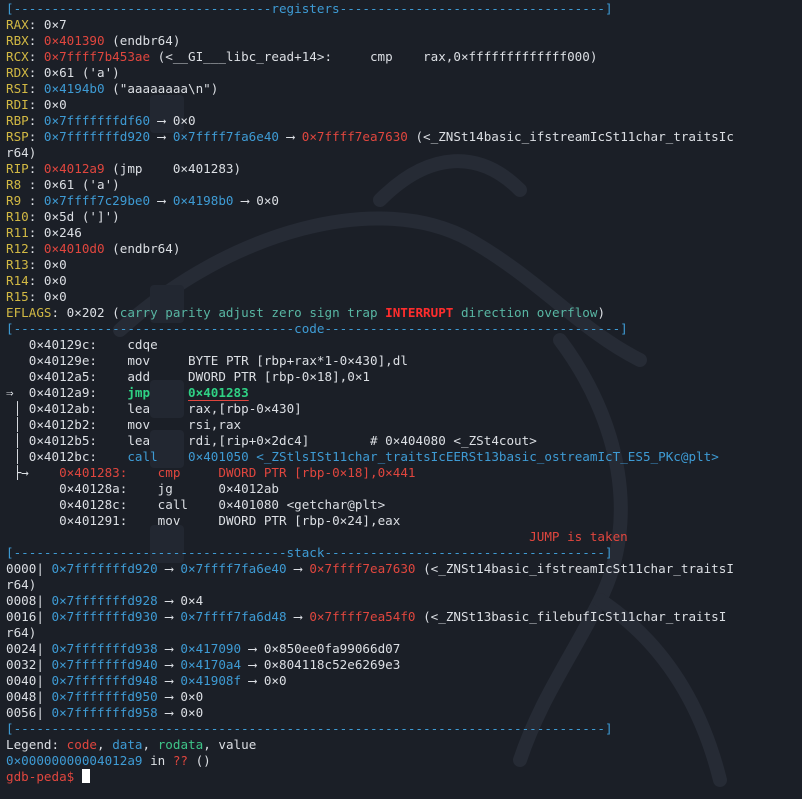  Describe the element at coordinates (211, 680) in the screenshot. I see `stack-value: 0×41908f` at that location.